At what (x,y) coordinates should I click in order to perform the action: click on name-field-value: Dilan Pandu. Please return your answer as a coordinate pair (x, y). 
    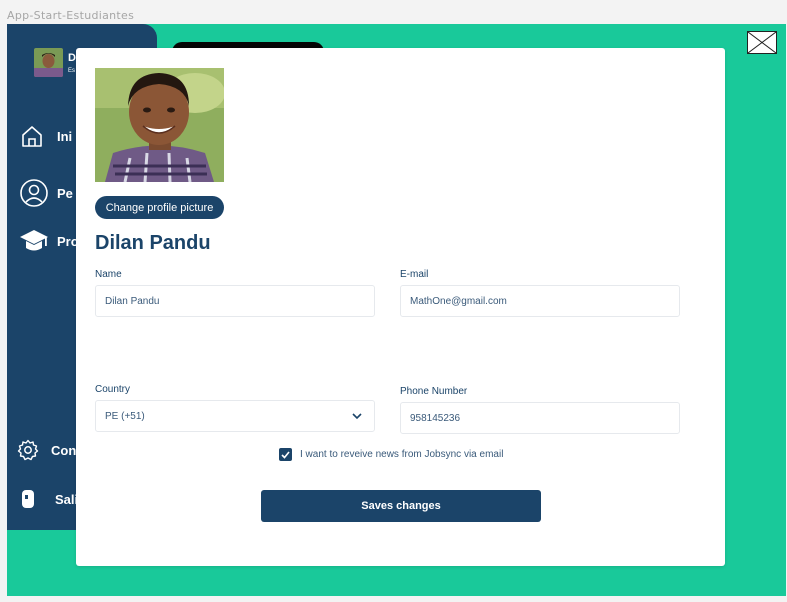
    Looking at the image, I should click on (132, 301).